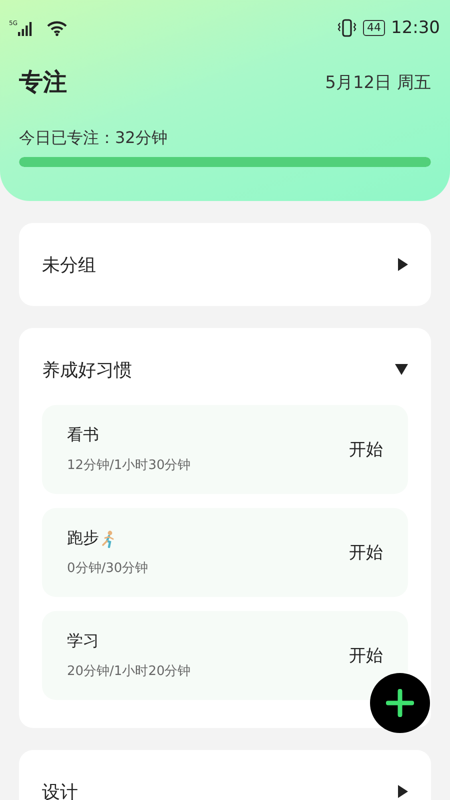 The width and height of the screenshot is (450, 800). What do you see at coordinates (347, 28) in the screenshot?
I see `vibrate-icon` at bounding box center [347, 28].